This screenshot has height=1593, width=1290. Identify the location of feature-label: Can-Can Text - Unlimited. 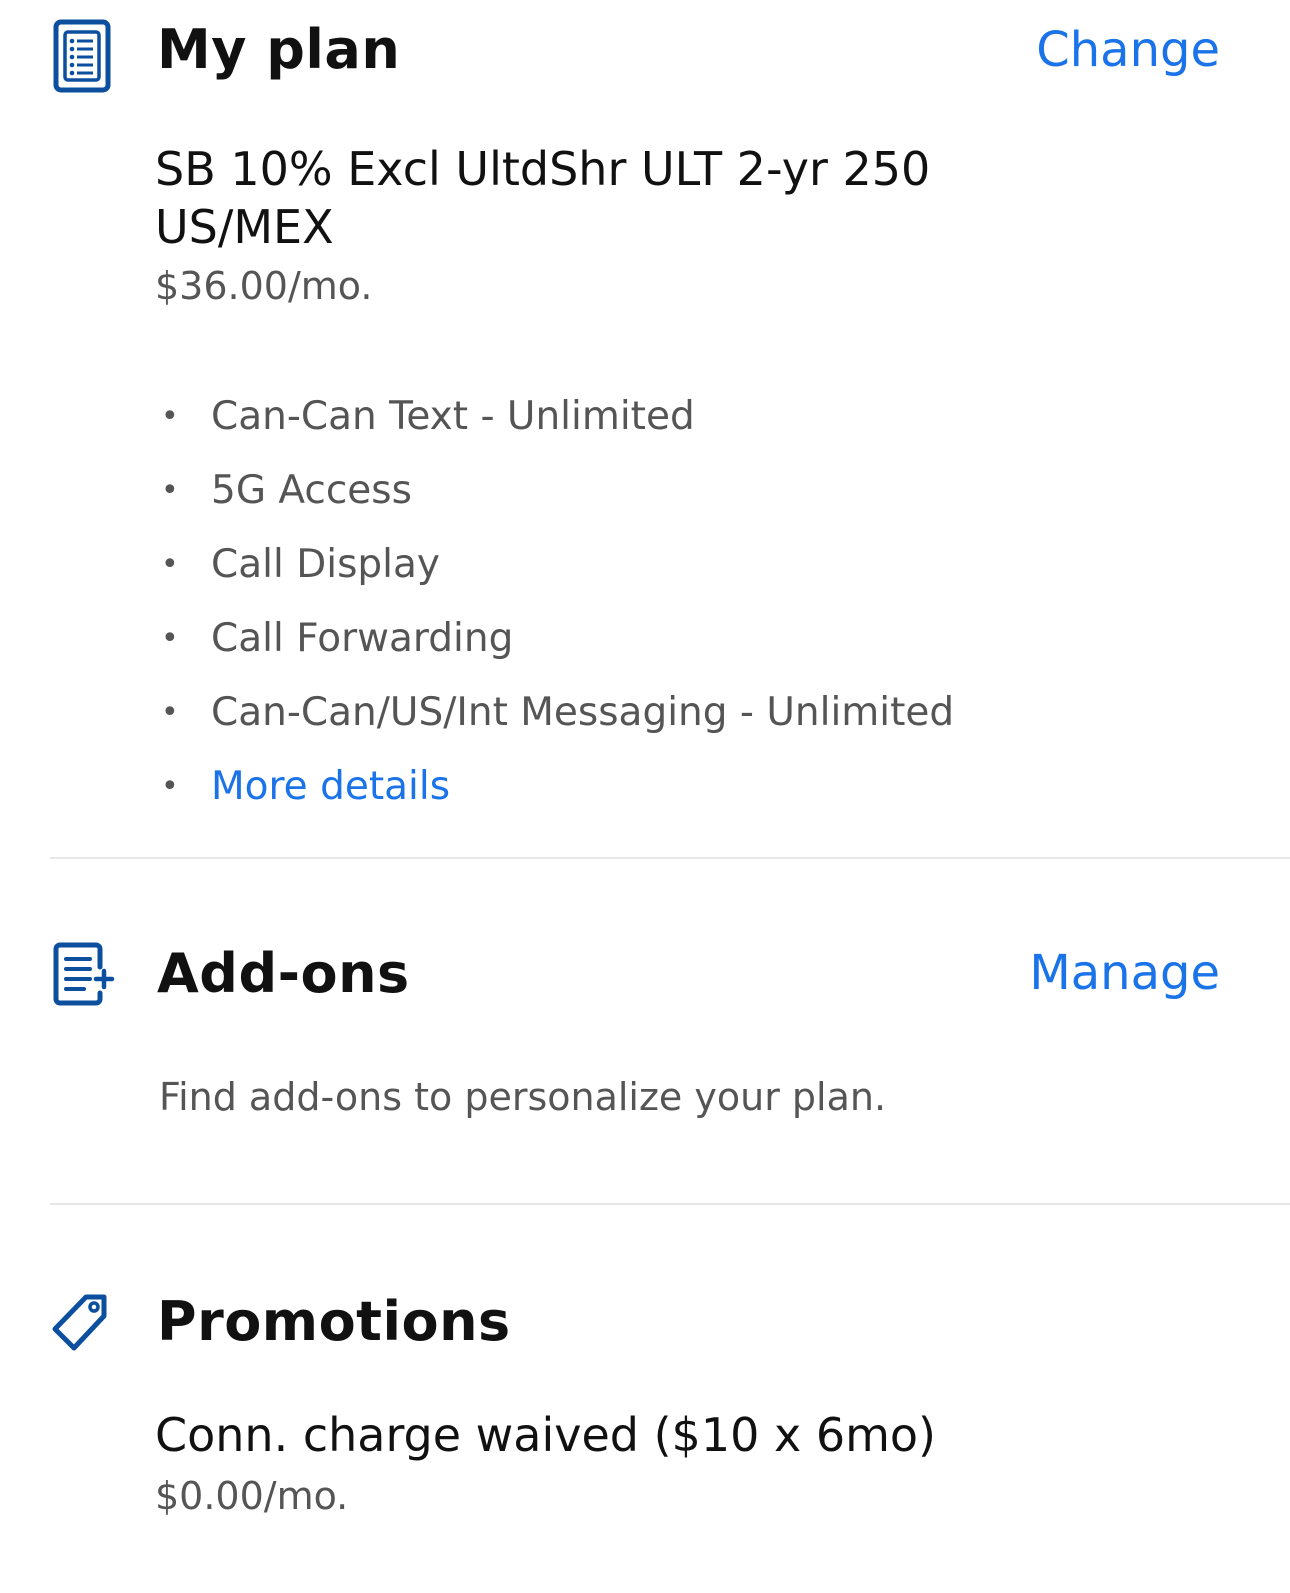
(453, 416).